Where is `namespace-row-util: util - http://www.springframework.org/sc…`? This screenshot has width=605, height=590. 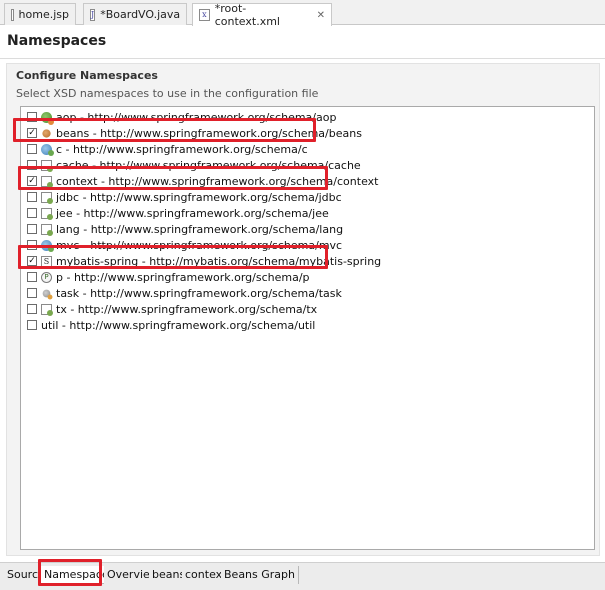 namespace-row-util: util - http://www.springframework.org/sc… is located at coordinates (171, 325).